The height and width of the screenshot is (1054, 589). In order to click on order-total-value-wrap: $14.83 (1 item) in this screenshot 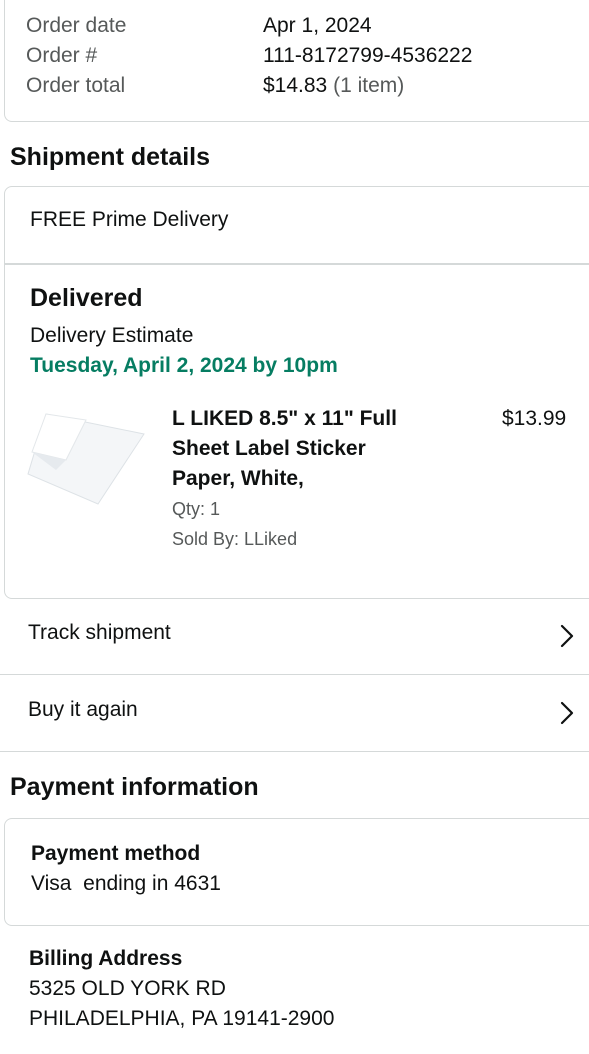, I will do `click(333, 86)`.